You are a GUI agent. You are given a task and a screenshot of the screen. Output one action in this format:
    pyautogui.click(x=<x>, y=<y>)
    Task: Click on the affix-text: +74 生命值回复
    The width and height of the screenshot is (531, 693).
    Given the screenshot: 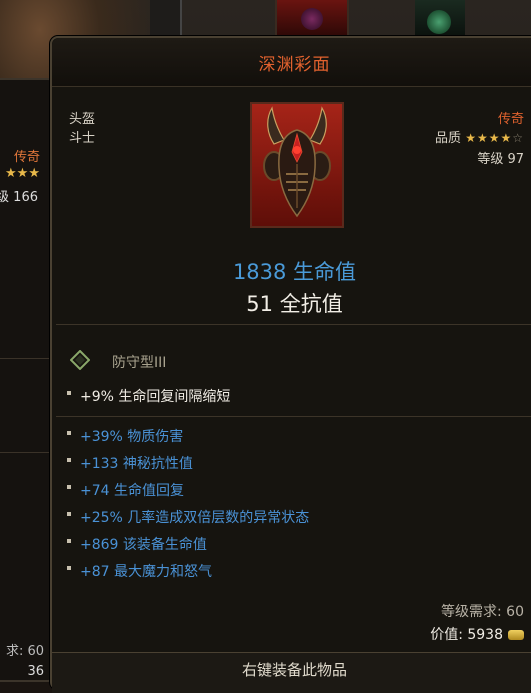 What is the action you would take?
    pyautogui.click(x=132, y=491)
    